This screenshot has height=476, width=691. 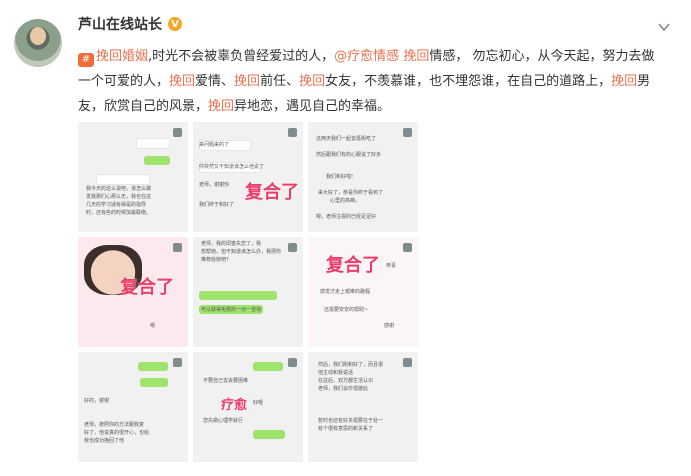 I want to click on chat-message-text: 恭喜, so click(x=391, y=266).